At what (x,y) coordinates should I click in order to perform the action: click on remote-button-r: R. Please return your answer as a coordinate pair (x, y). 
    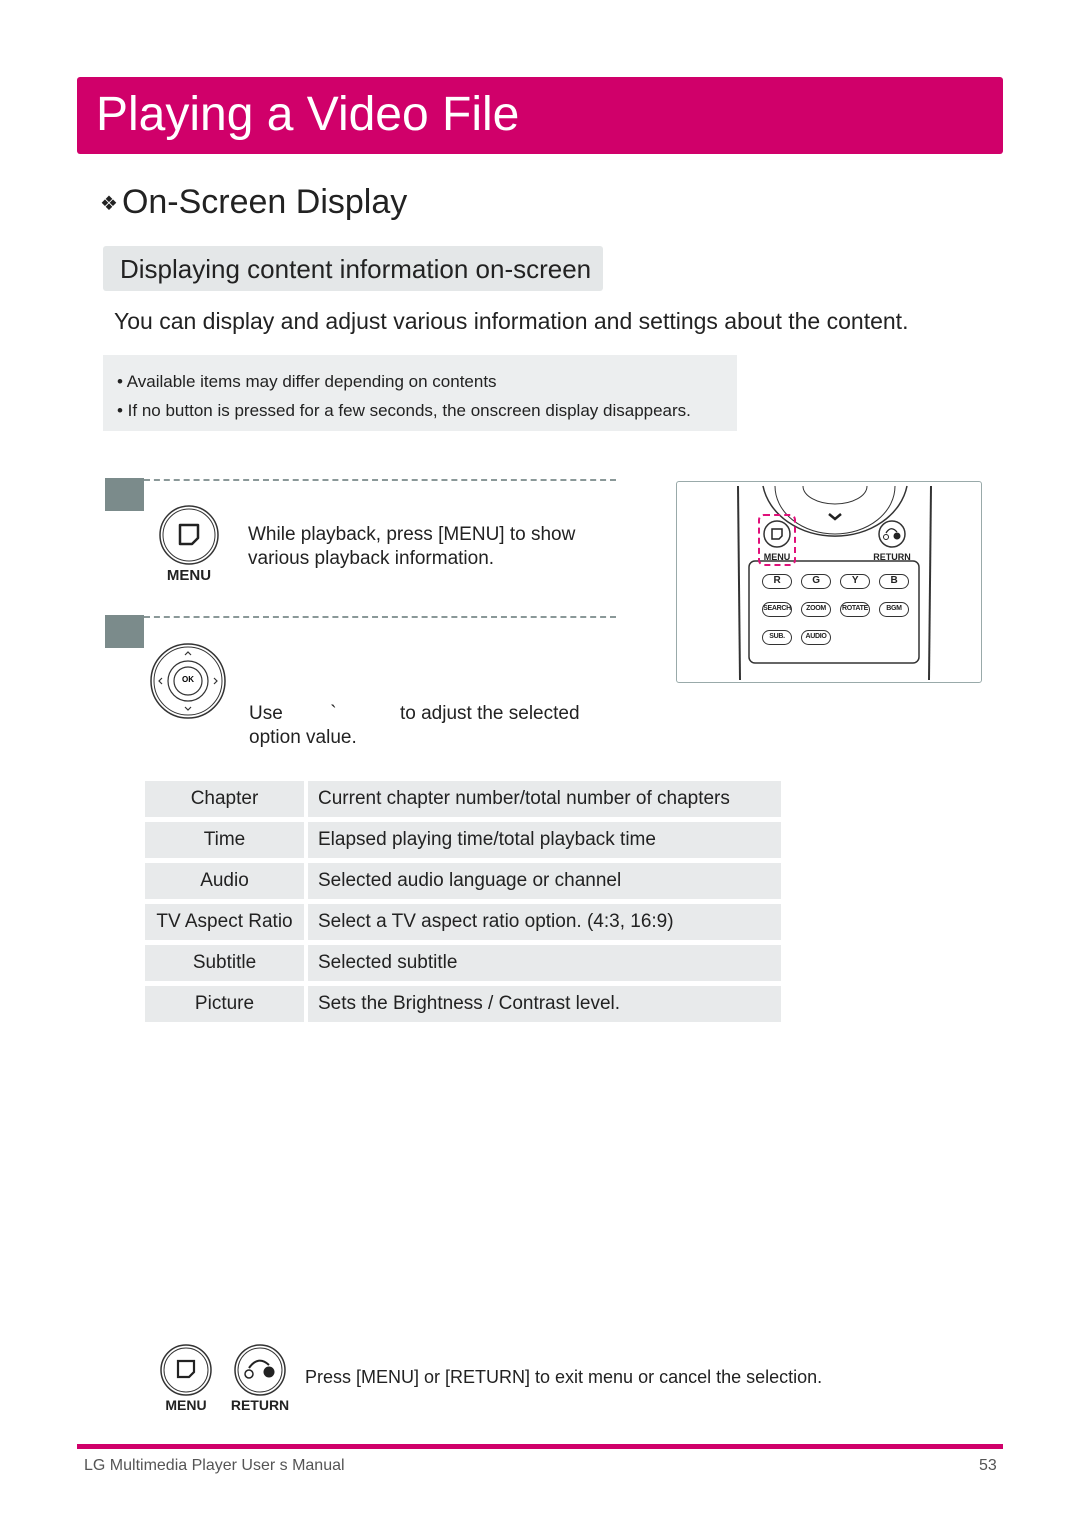
    Looking at the image, I should click on (777, 581).